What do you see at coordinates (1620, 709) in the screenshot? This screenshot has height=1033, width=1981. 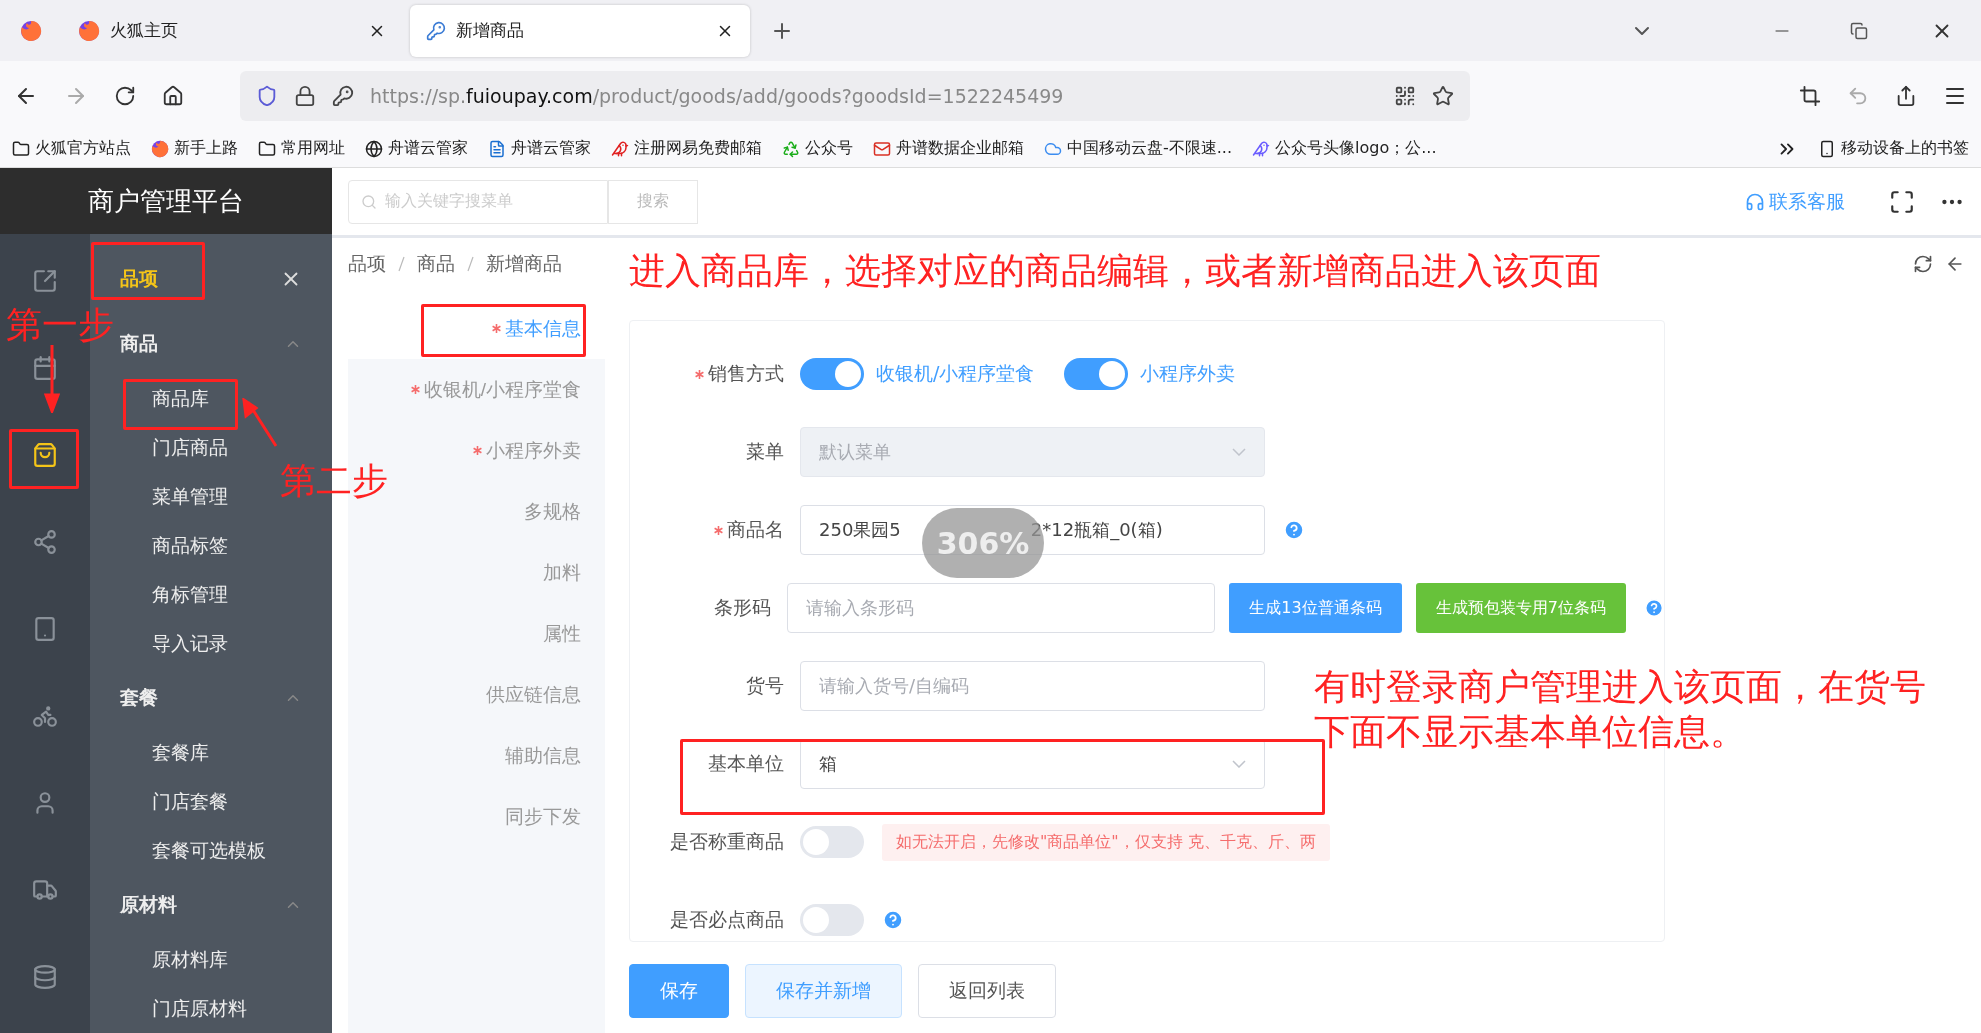 I see `annotation-text: 有时登录商户管理进入该页面，在货号下面不显示基本单位信息。` at bounding box center [1620, 709].